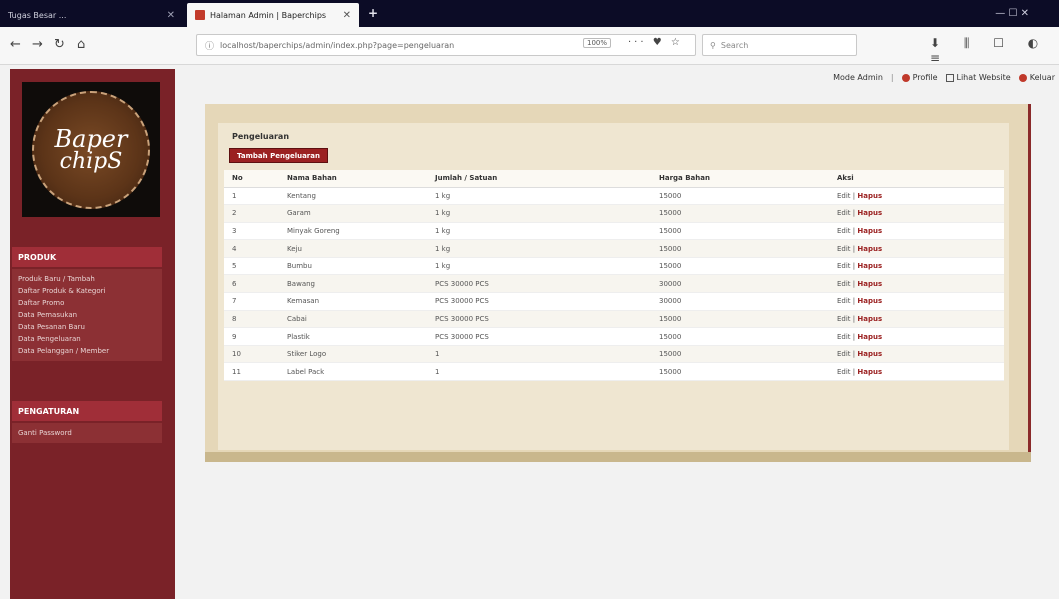 Image resolution: width=1059 pixels, height=599 pixels. Describe the element at coordinates (919, 77) in the screenshot. I see `profile-link: Profile` at that location.